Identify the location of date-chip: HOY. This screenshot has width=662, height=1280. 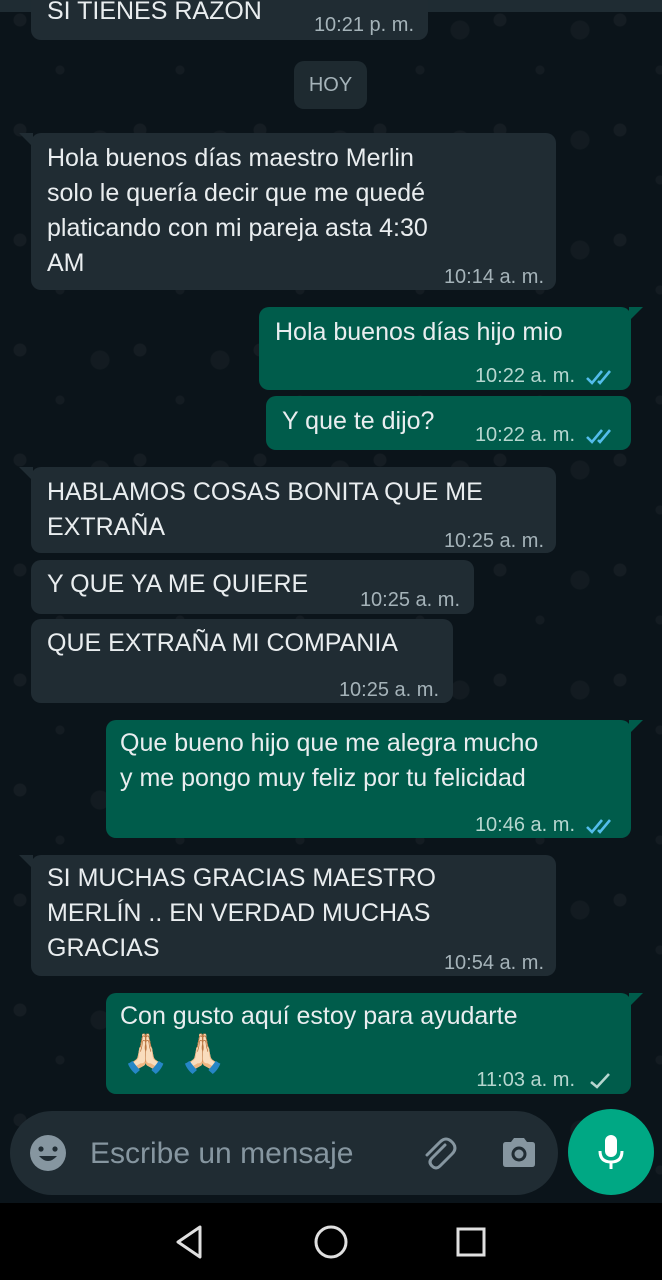
(330, 85).